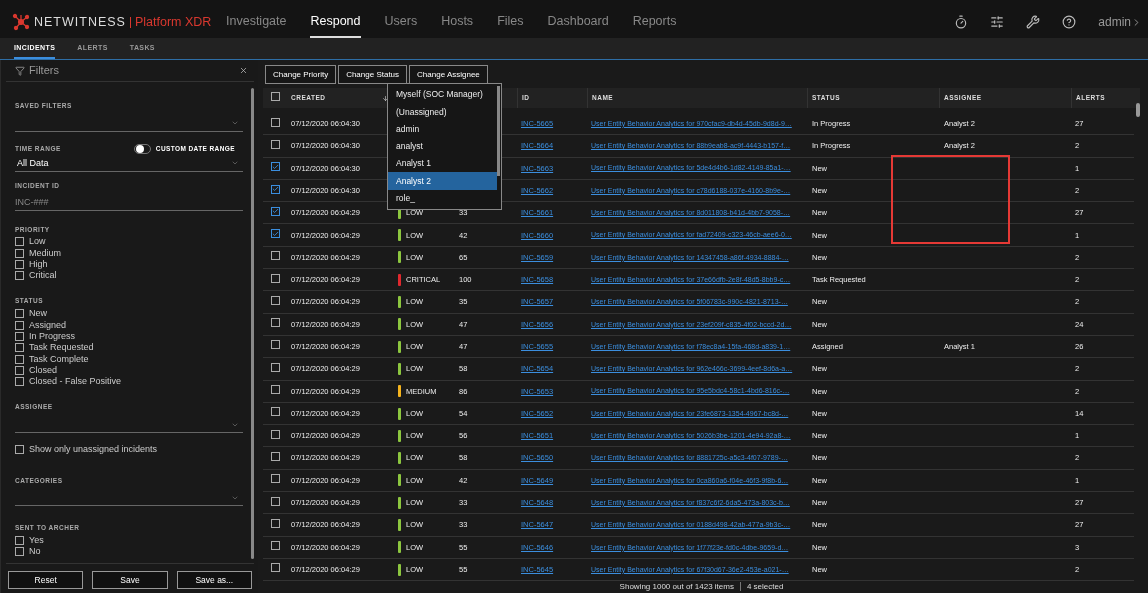 This screenshot has height=593, width=1148. I want to click on menu-item: (Unassigned), so click(442, 112).